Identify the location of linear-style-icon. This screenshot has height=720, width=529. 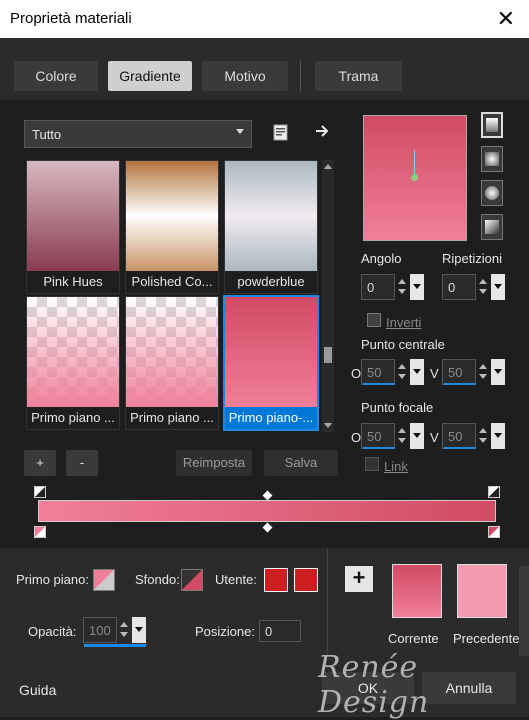
(492, 125).